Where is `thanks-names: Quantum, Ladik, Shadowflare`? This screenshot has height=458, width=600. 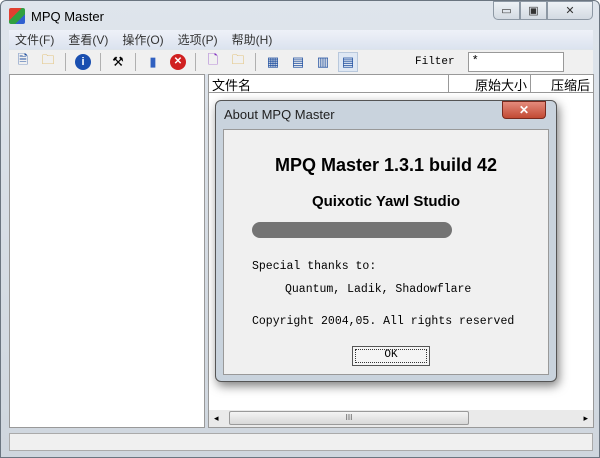
thanks-names: Quantum, Ladik, Shadowflare is located at coordinates (378, 289).